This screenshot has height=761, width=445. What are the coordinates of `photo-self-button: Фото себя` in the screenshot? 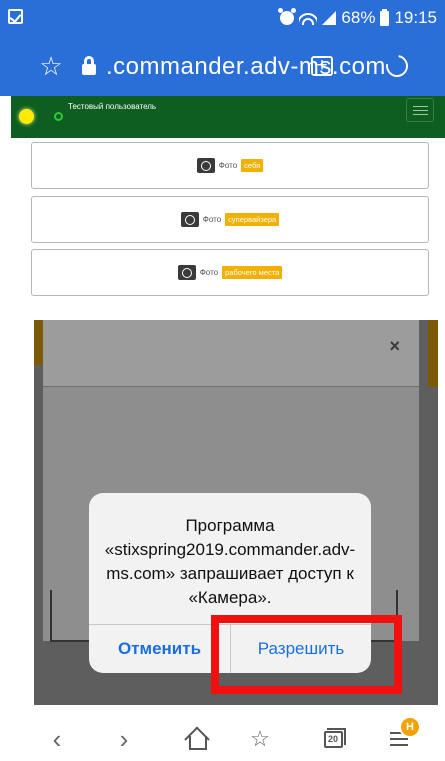 It's located at (230, 165).